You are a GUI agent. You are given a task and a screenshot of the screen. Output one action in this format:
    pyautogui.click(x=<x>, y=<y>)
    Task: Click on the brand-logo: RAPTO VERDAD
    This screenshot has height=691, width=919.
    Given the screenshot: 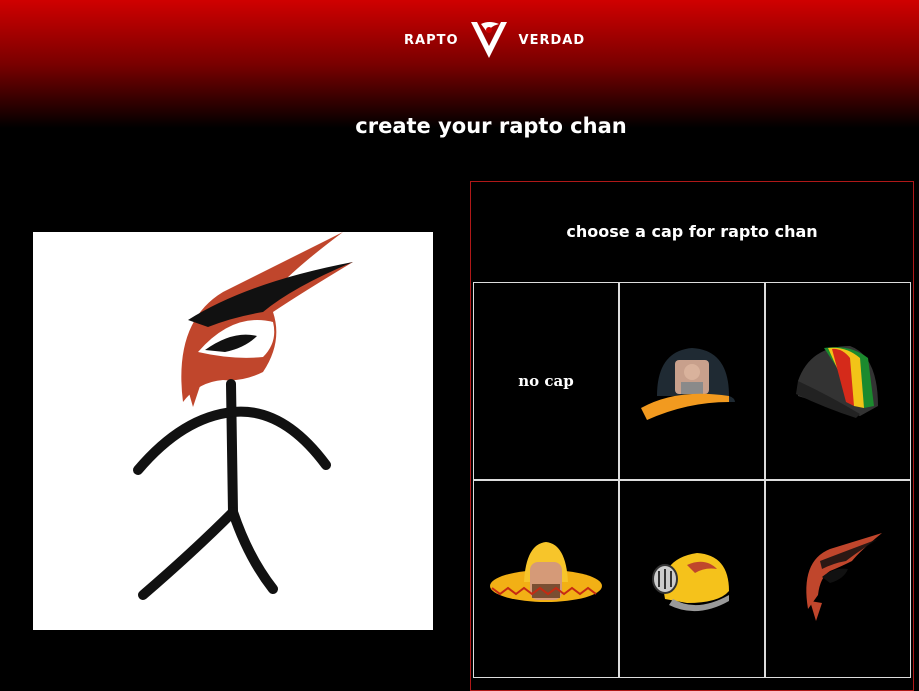 What is the action you would take?
    pyautogui.click(x=494, y=40)
    